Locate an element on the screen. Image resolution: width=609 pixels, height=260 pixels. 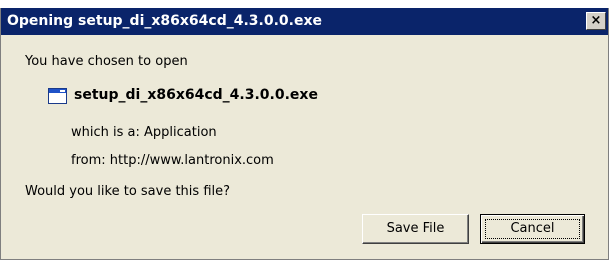
close-icon: × is located at coordinates (596, 20).